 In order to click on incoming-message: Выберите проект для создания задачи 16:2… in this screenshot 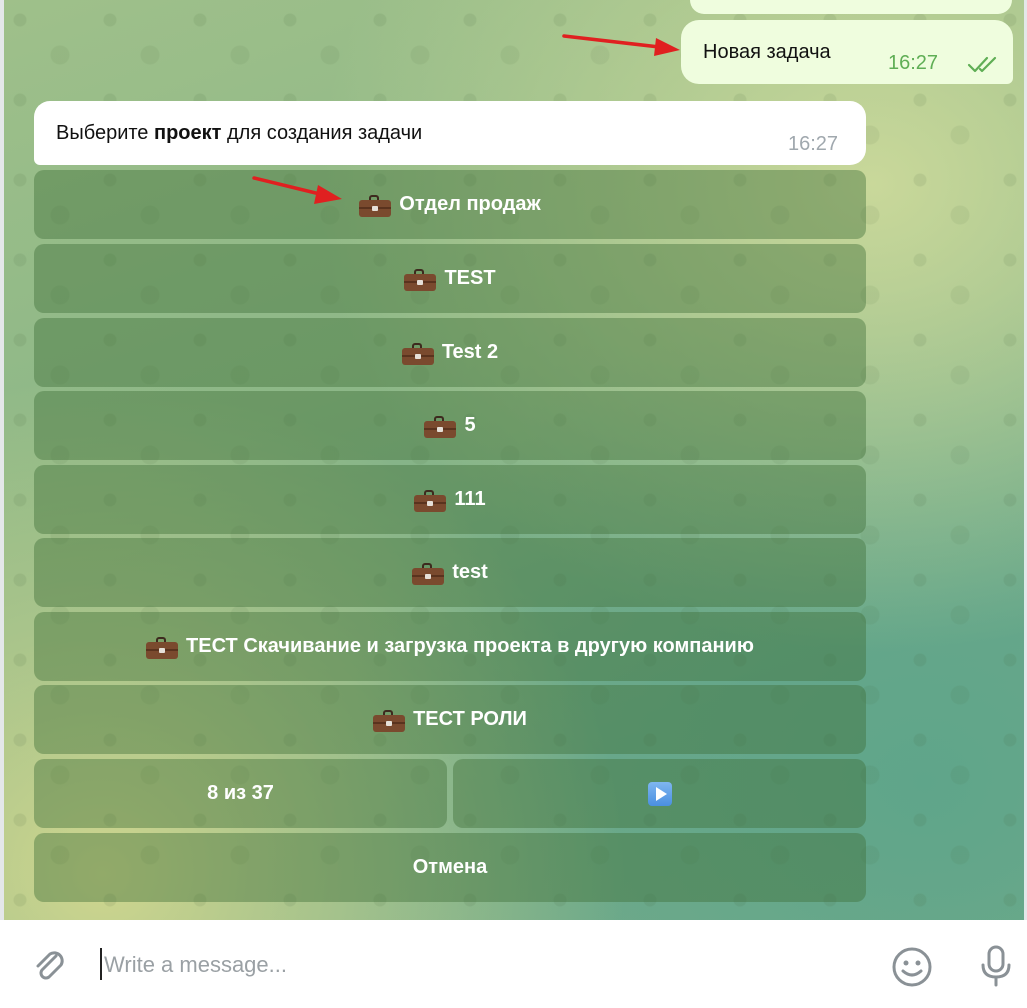, I will do `click(450, 133)`.